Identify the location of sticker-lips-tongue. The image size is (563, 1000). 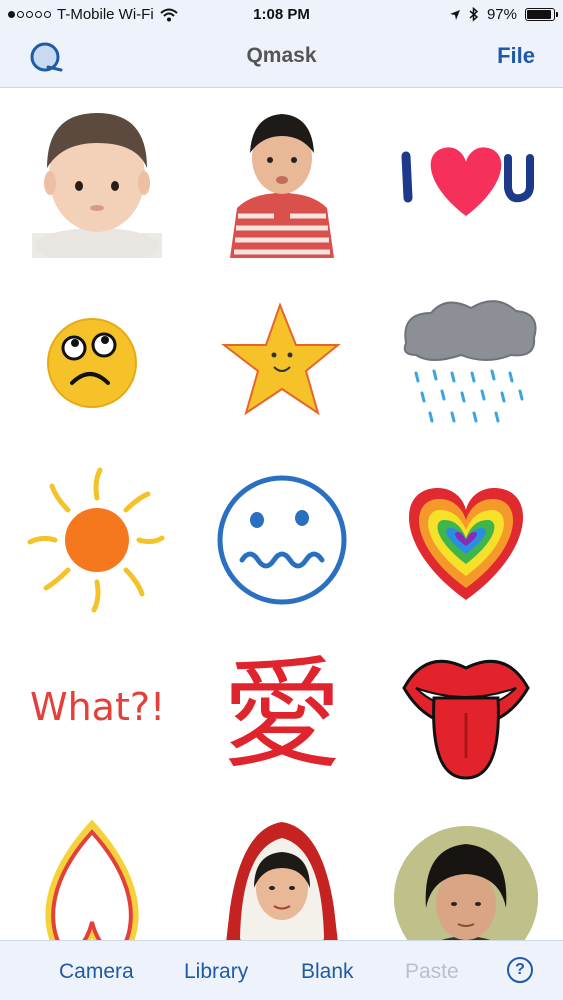
(466, 708).